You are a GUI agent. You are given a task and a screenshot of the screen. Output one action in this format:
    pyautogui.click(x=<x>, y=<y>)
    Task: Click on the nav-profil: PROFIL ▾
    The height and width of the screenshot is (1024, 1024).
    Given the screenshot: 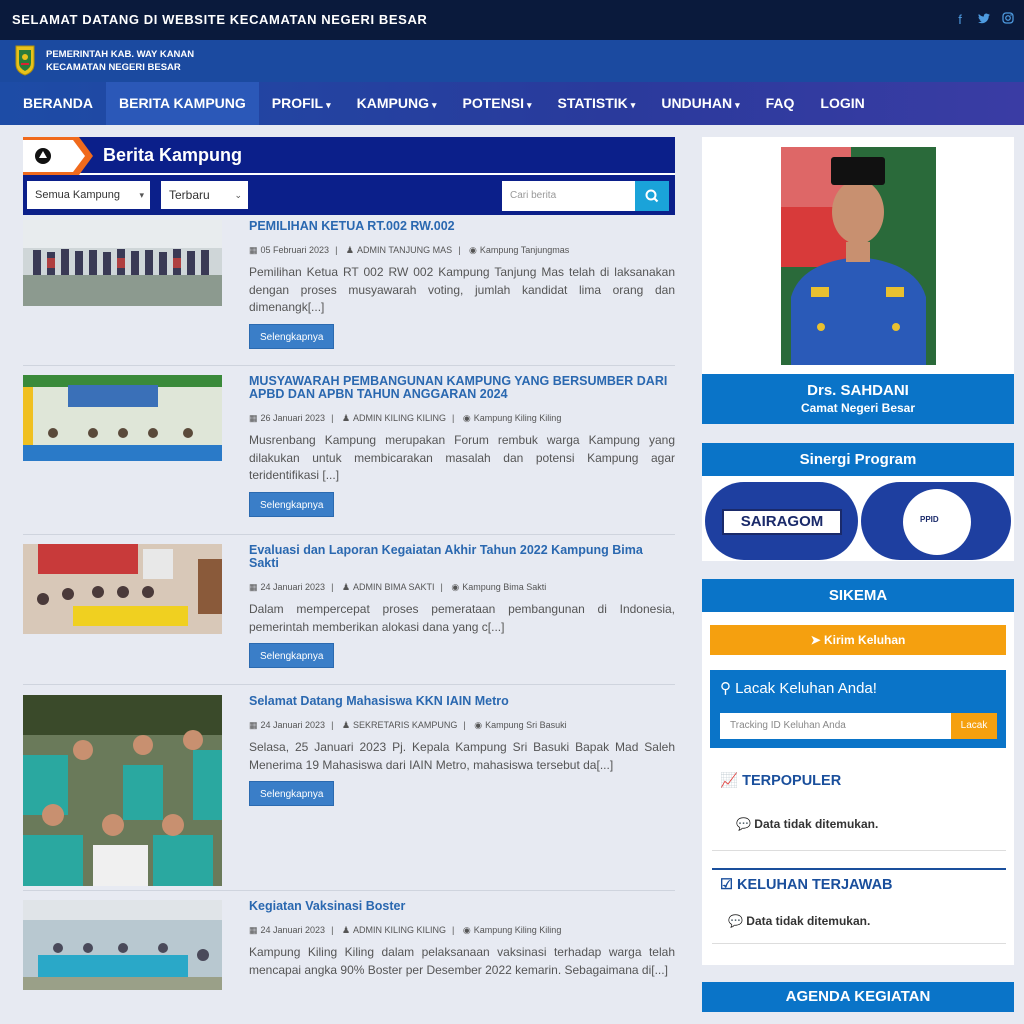 What is the action you would take?
    pyautogui.click(x=301, y=103)
    